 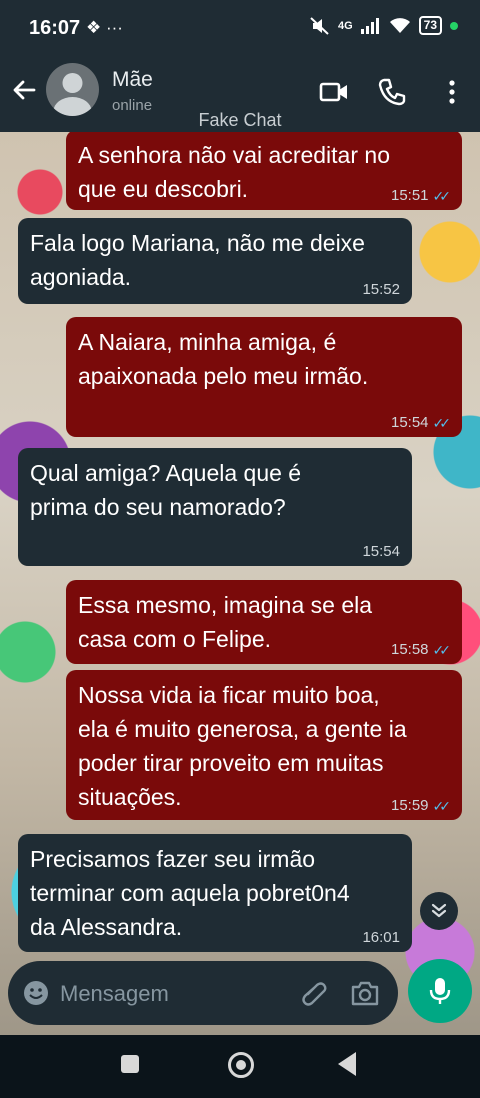 I want to click on message-time: 15:52, so click(x=381, y=289).